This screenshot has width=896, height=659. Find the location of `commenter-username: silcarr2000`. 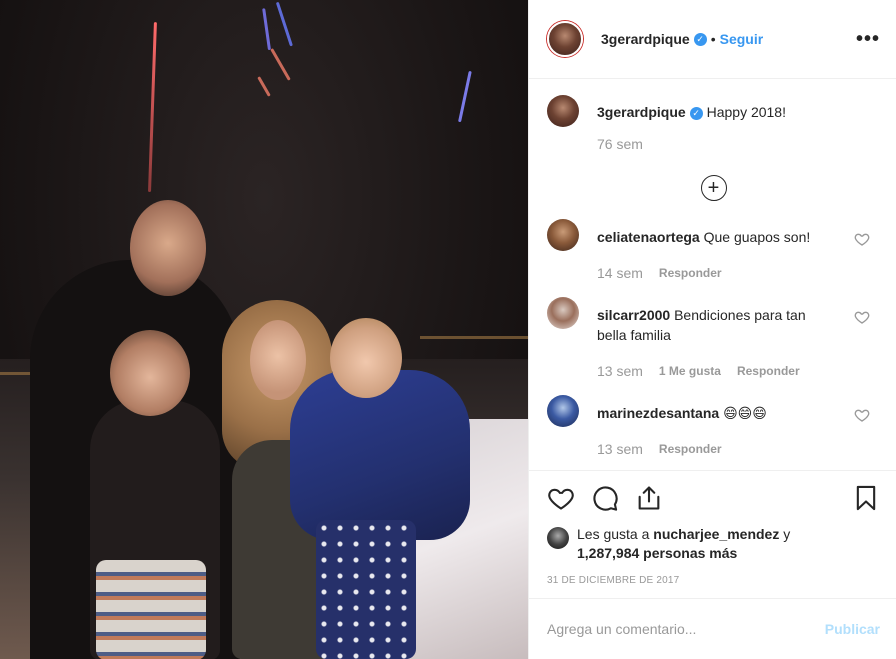

commenter-username: silcarr2000 is located at coordinates (633, 315).